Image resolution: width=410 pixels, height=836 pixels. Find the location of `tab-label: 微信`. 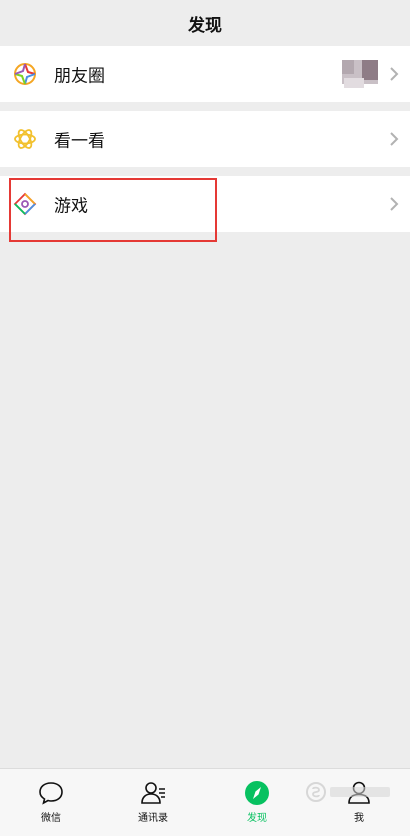

tab-label: 微信 is located at coordinates (51, 818).